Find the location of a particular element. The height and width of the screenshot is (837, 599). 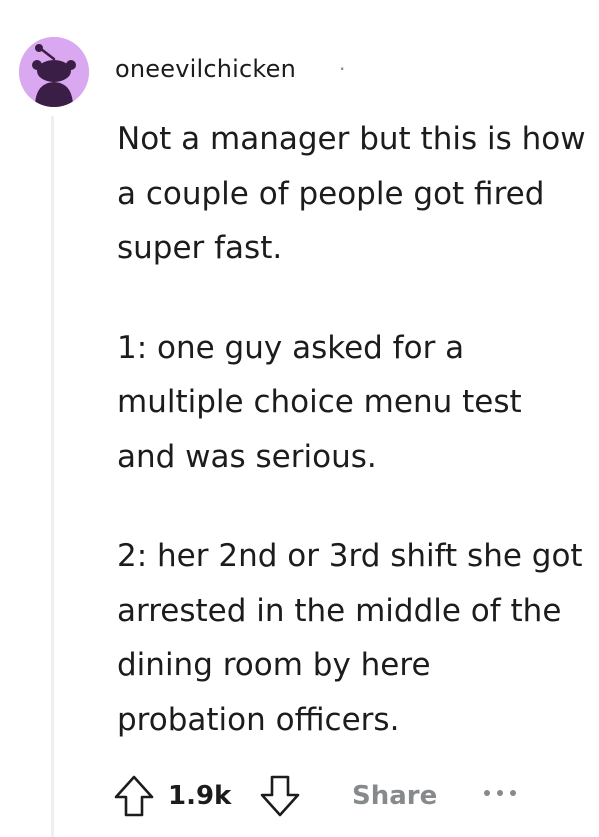

more-options-button is located at coordinates (500, 793).